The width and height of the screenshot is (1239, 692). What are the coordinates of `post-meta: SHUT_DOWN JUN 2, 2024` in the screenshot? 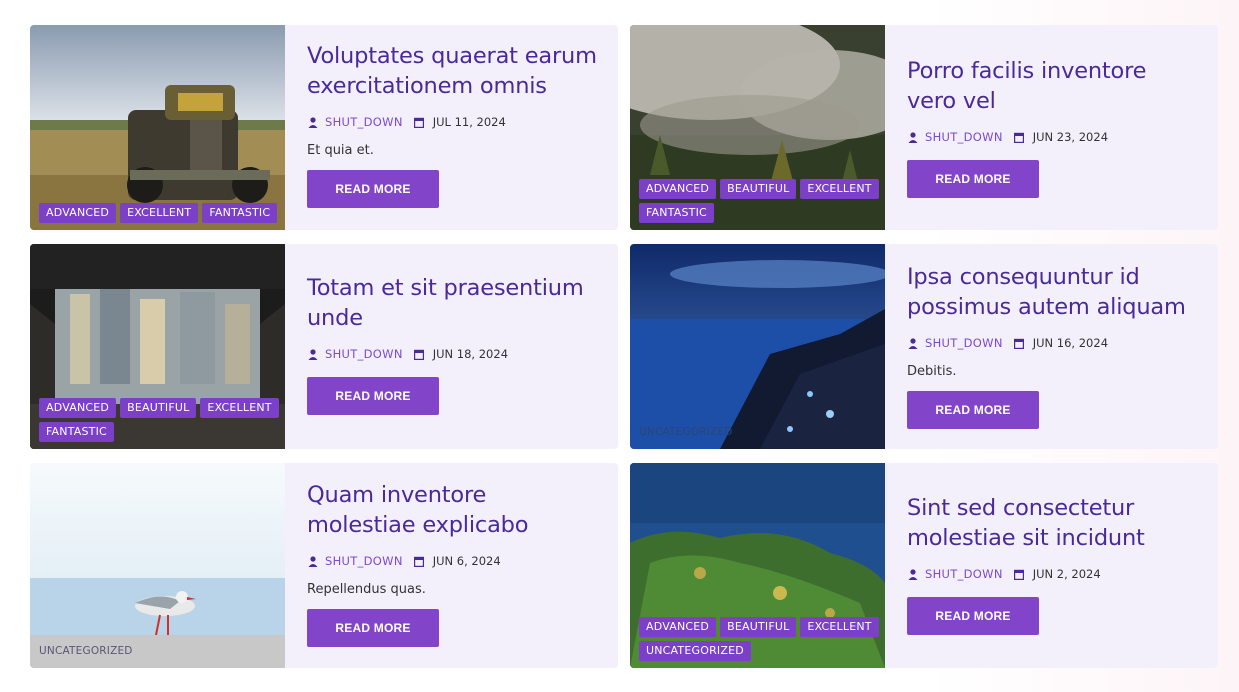 It's located at (1053, 574).